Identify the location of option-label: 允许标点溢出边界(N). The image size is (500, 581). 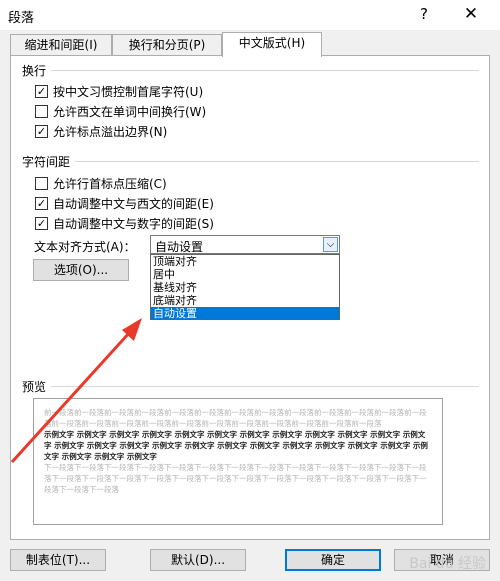
(110, 131).